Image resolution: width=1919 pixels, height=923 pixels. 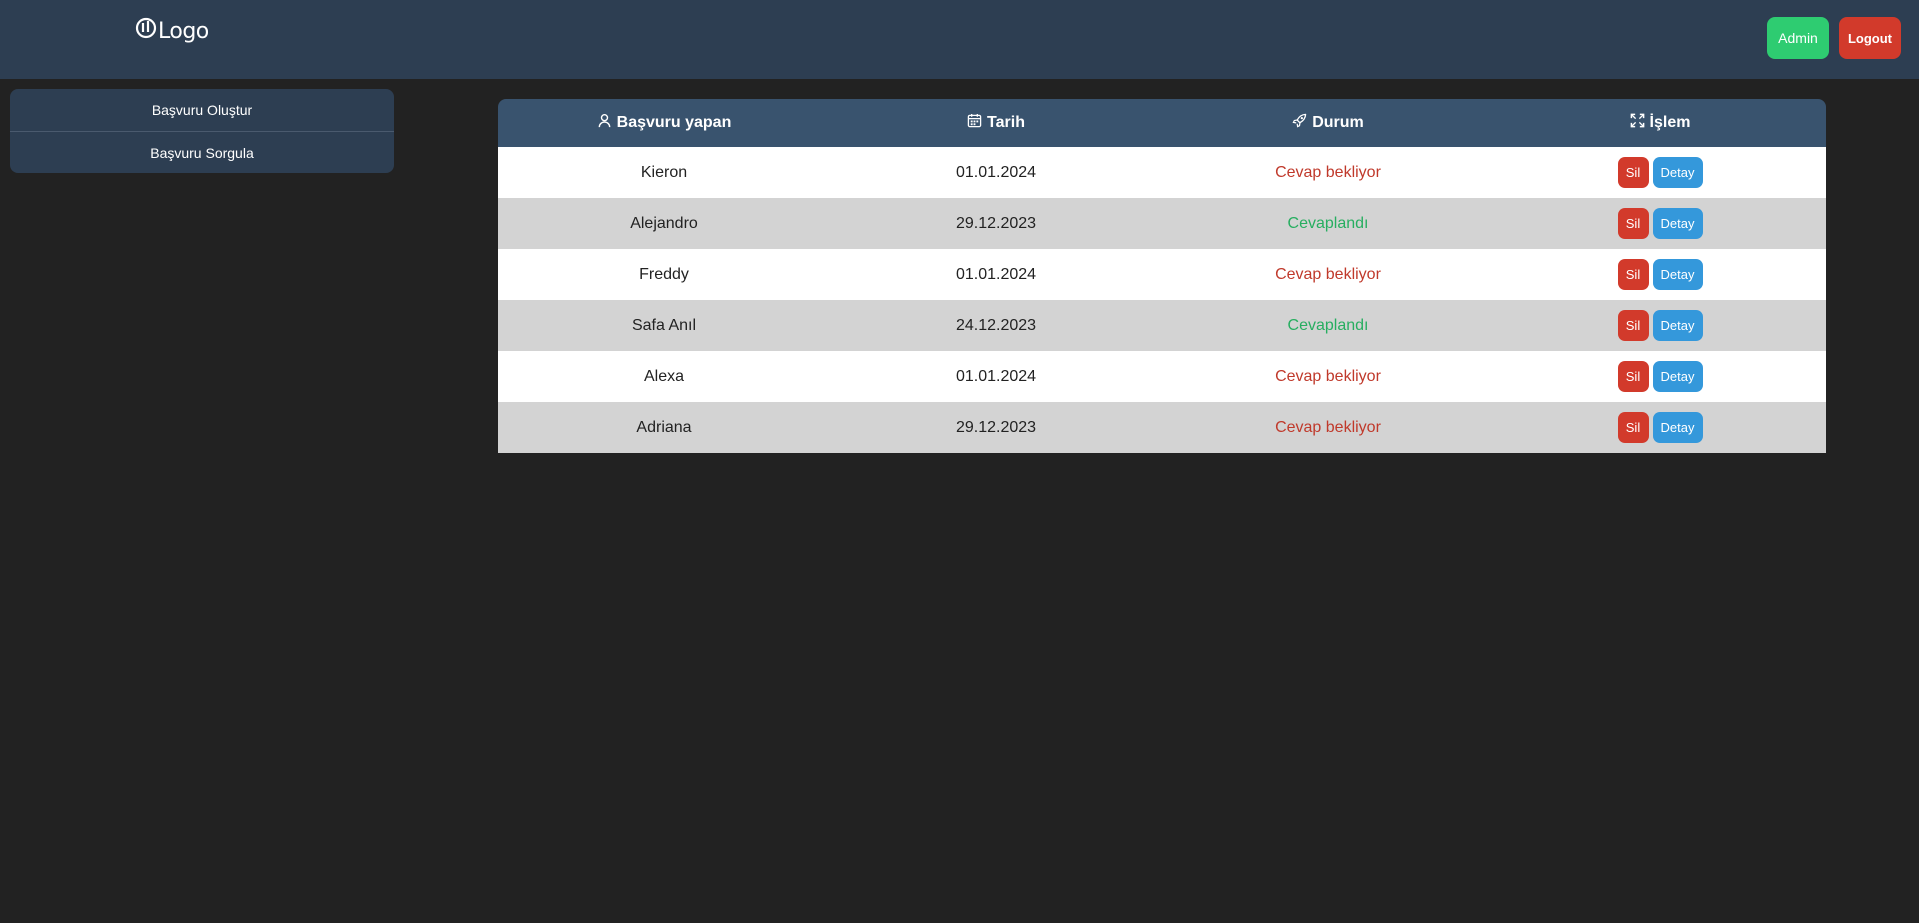 I want to click on column-header-applicant: Başvuru yapan, so click(x=664, y=123).